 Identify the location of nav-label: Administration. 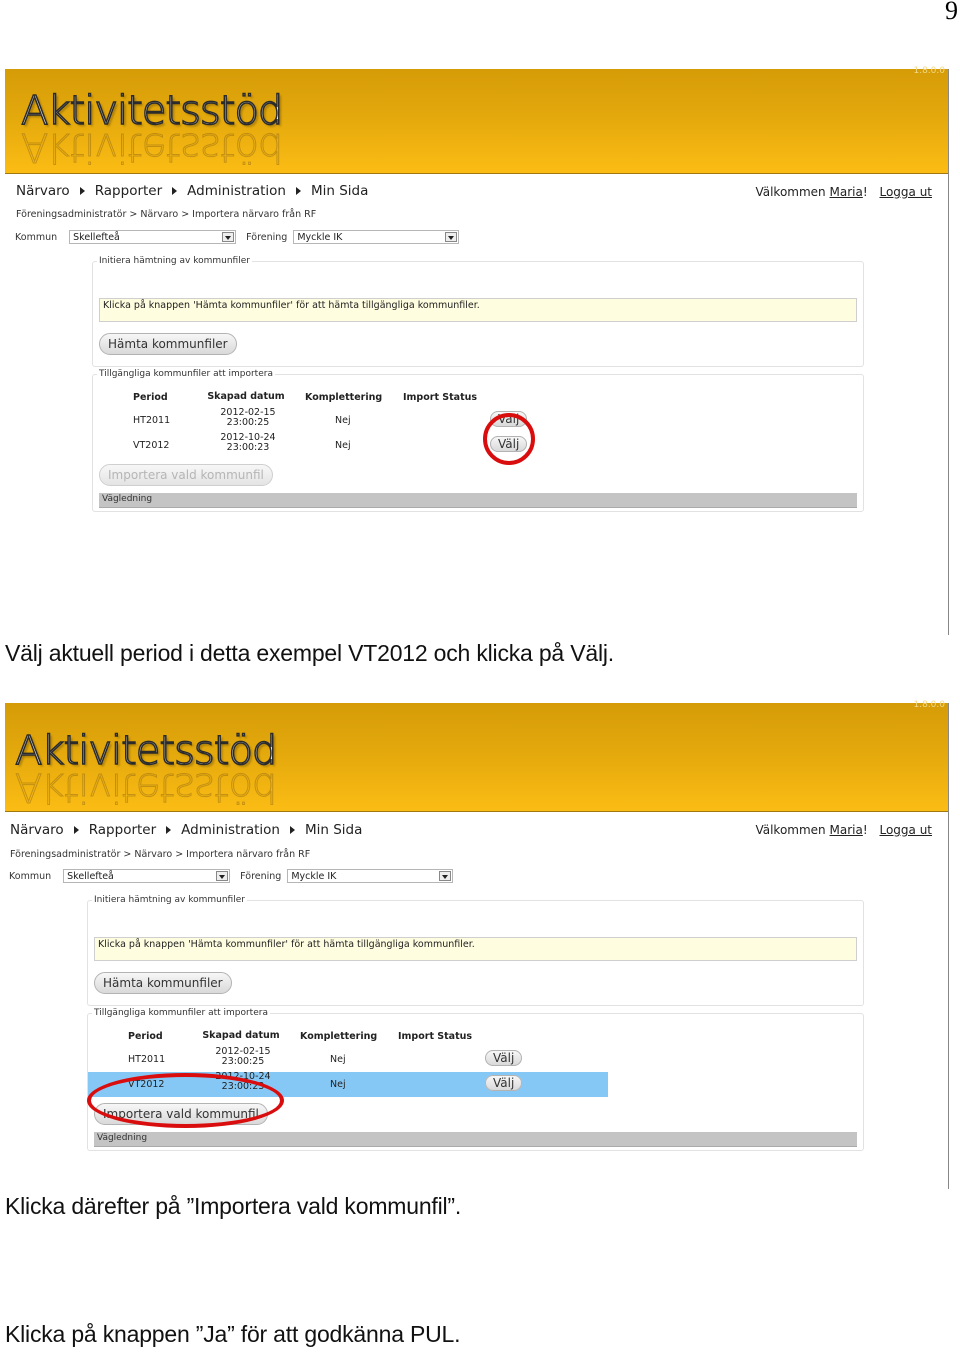
(236, 191).